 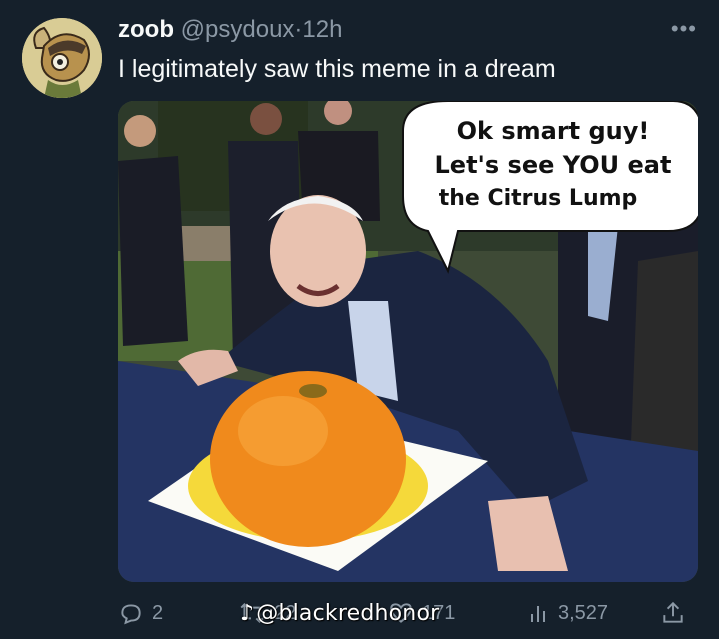 I want to click on video-watermark: ♪ @blackredhonor, so click(x=339, y=613).